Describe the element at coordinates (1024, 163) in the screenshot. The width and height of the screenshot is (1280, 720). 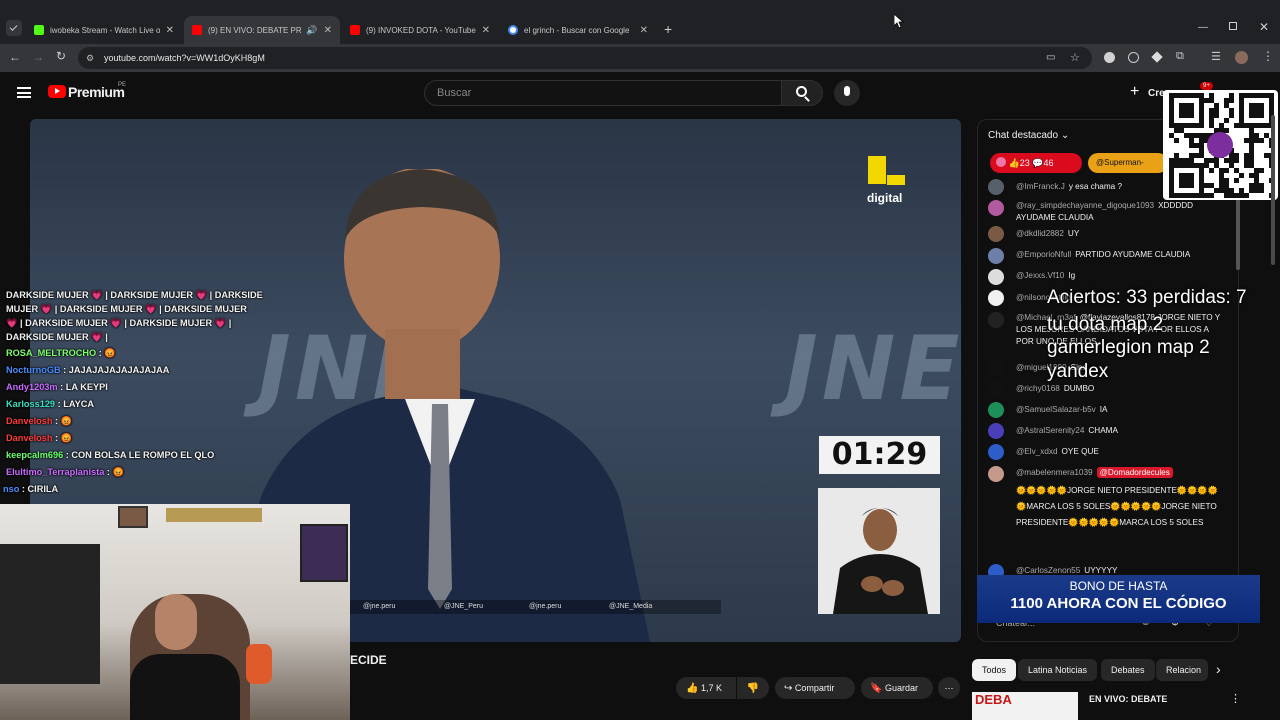
I see `likes-count: 23` at that location.